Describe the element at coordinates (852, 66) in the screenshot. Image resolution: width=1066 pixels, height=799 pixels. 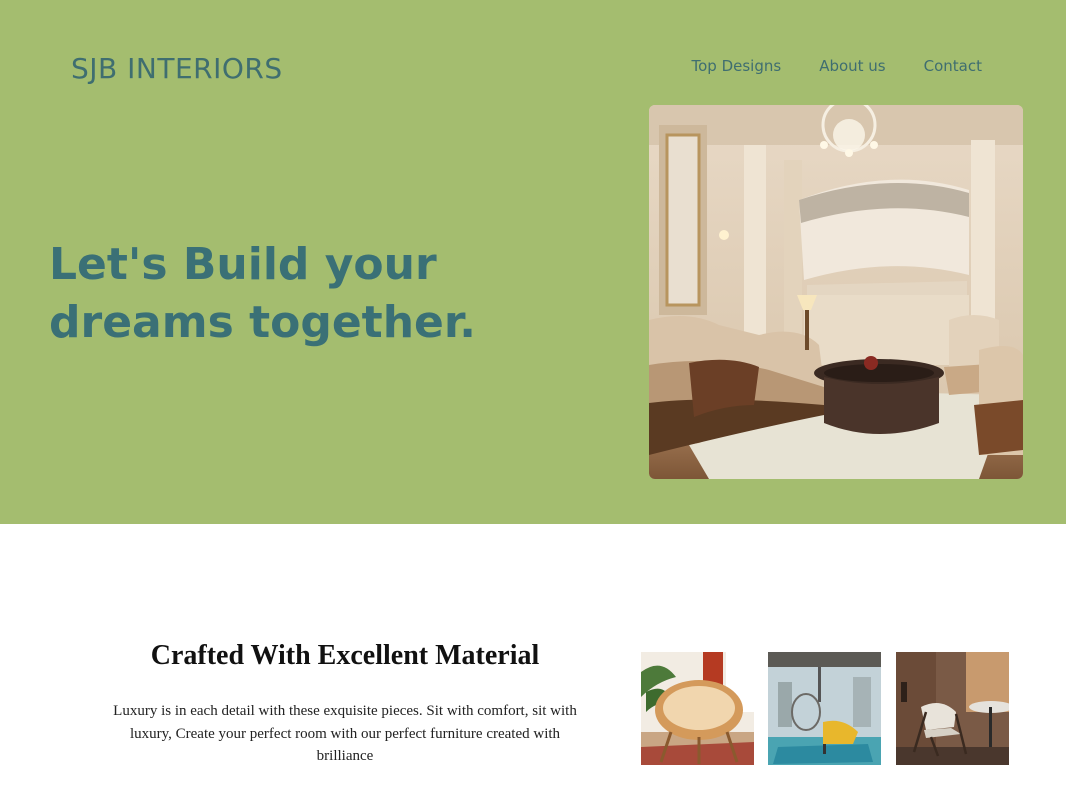
I see `nav-link-about-us: About us` at that location.